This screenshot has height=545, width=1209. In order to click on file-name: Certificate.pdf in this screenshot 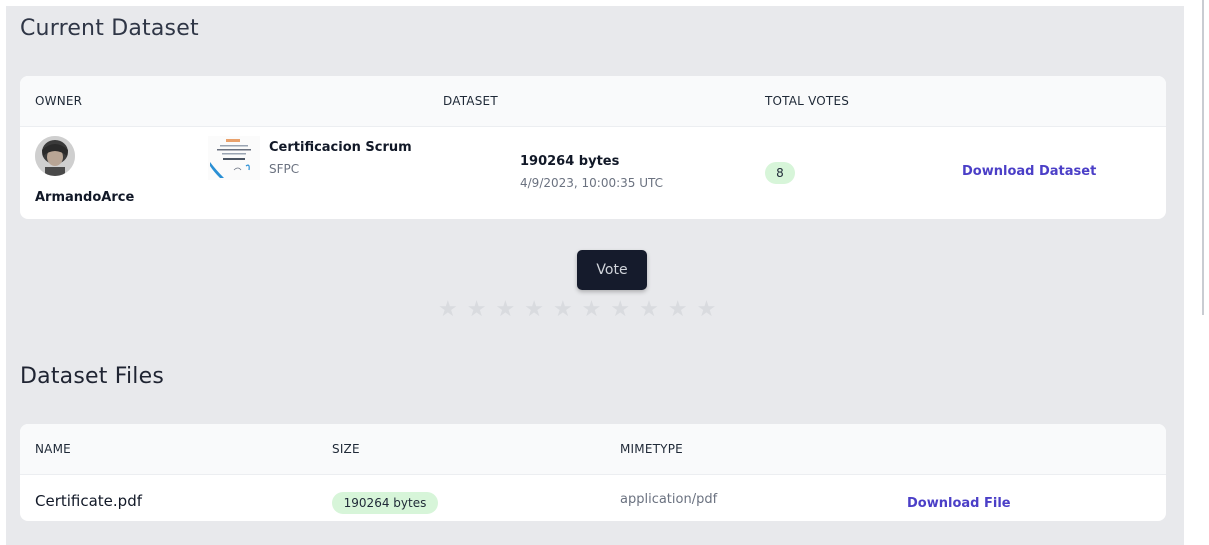, I will do `click(89, 501)`.